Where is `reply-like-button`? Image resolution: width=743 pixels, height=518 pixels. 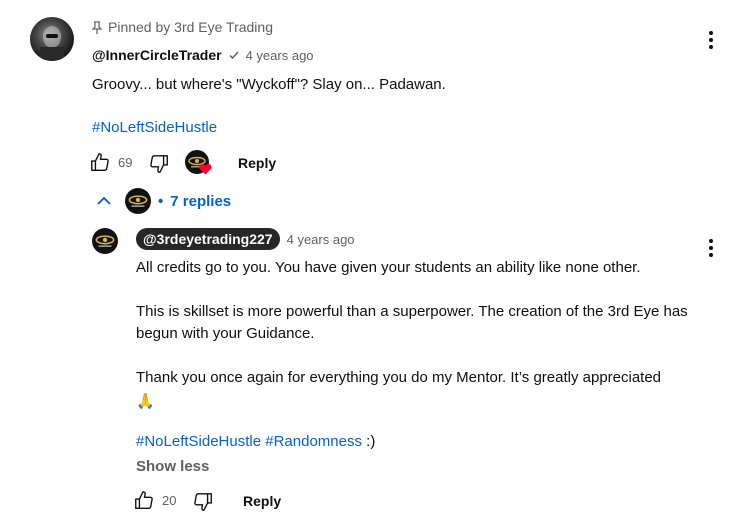
reply-like-button is located at coordinates (144, 502).